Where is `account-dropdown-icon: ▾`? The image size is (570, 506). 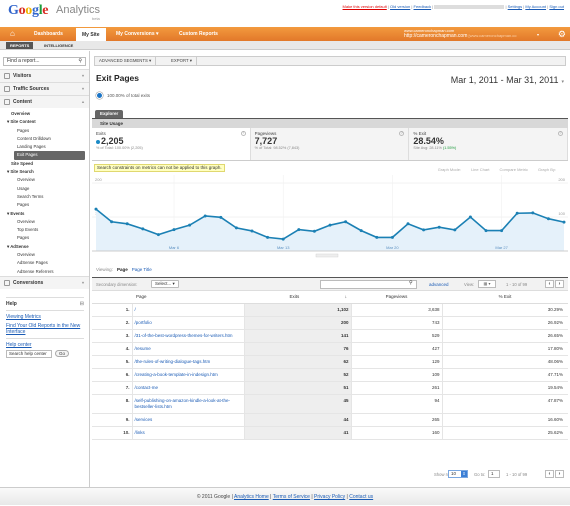 account-dropdown-icon: ▾ is located at coordinates (538, 34).